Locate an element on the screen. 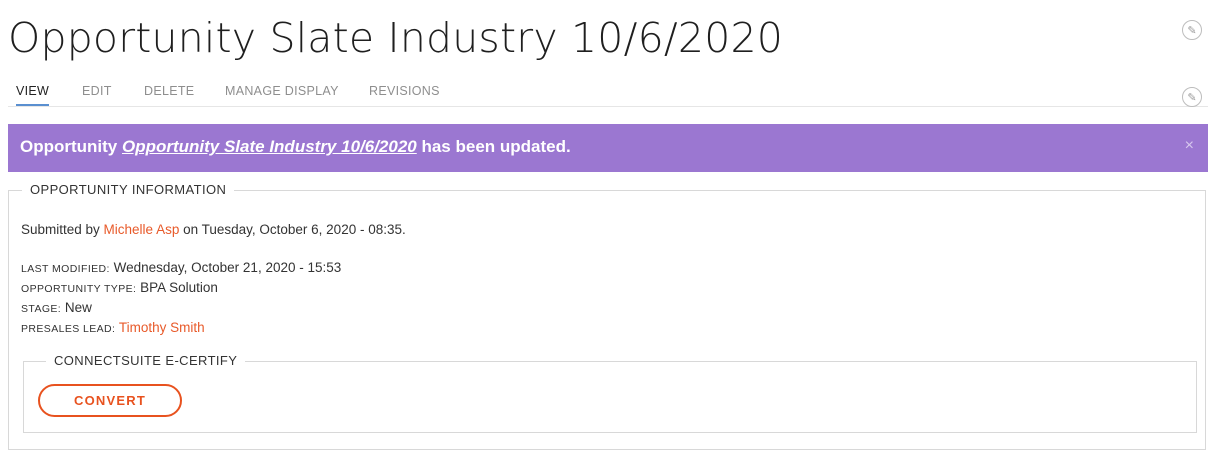 The height and width of the screenshot is (450, 1225). tab-edit: EDIT is located at coordinates (97, 94).